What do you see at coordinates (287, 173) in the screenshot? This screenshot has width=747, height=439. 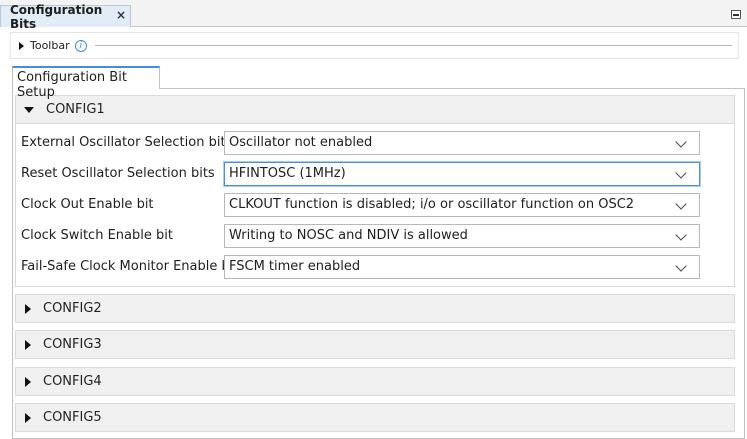 I see `select-value: HFINTOSC (1MHz)` at bounding box center [287, 173].